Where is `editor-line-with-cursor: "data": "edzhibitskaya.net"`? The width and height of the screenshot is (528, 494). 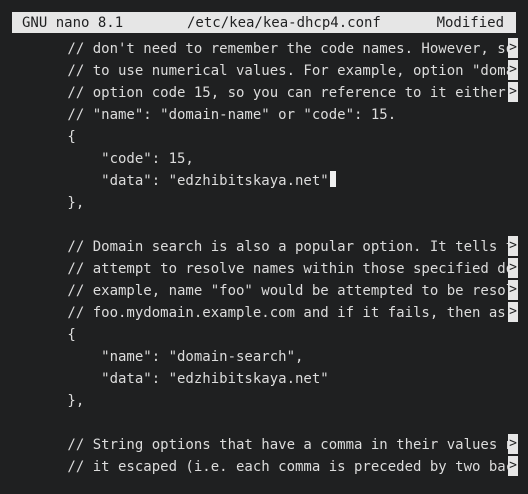
editor-line-with-cursor: "data": "edzhibitskaya.net" is located at coordinates (264, 181).